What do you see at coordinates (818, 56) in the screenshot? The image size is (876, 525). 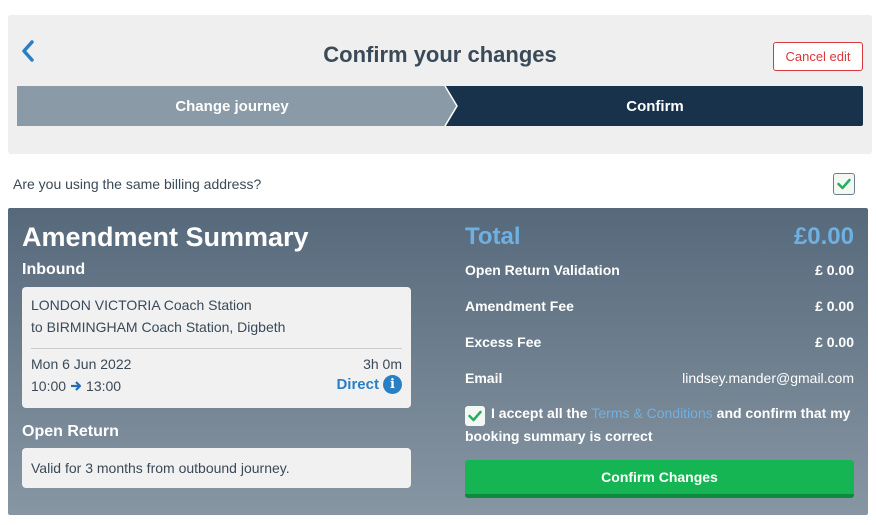 I see `cancel-edit-button: Cancel edit` at bounding box center [818, 56].